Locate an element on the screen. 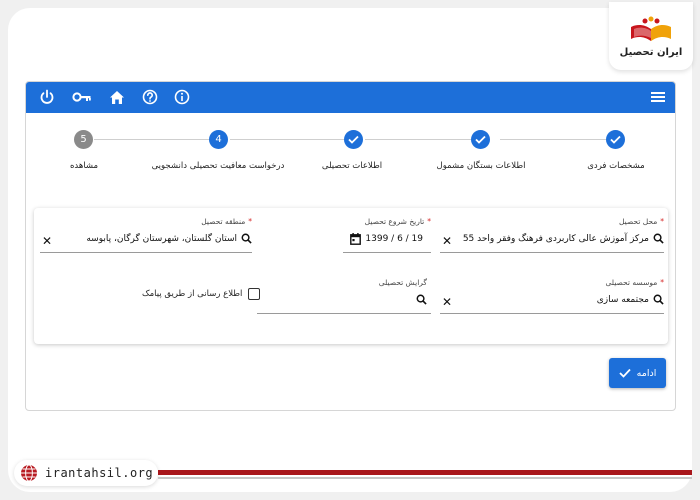 This screenshot has height=500, width=700. study-region-value: استان گلستان، شهرستان گرگان، پابوسه is located at coordinates (161, 238).